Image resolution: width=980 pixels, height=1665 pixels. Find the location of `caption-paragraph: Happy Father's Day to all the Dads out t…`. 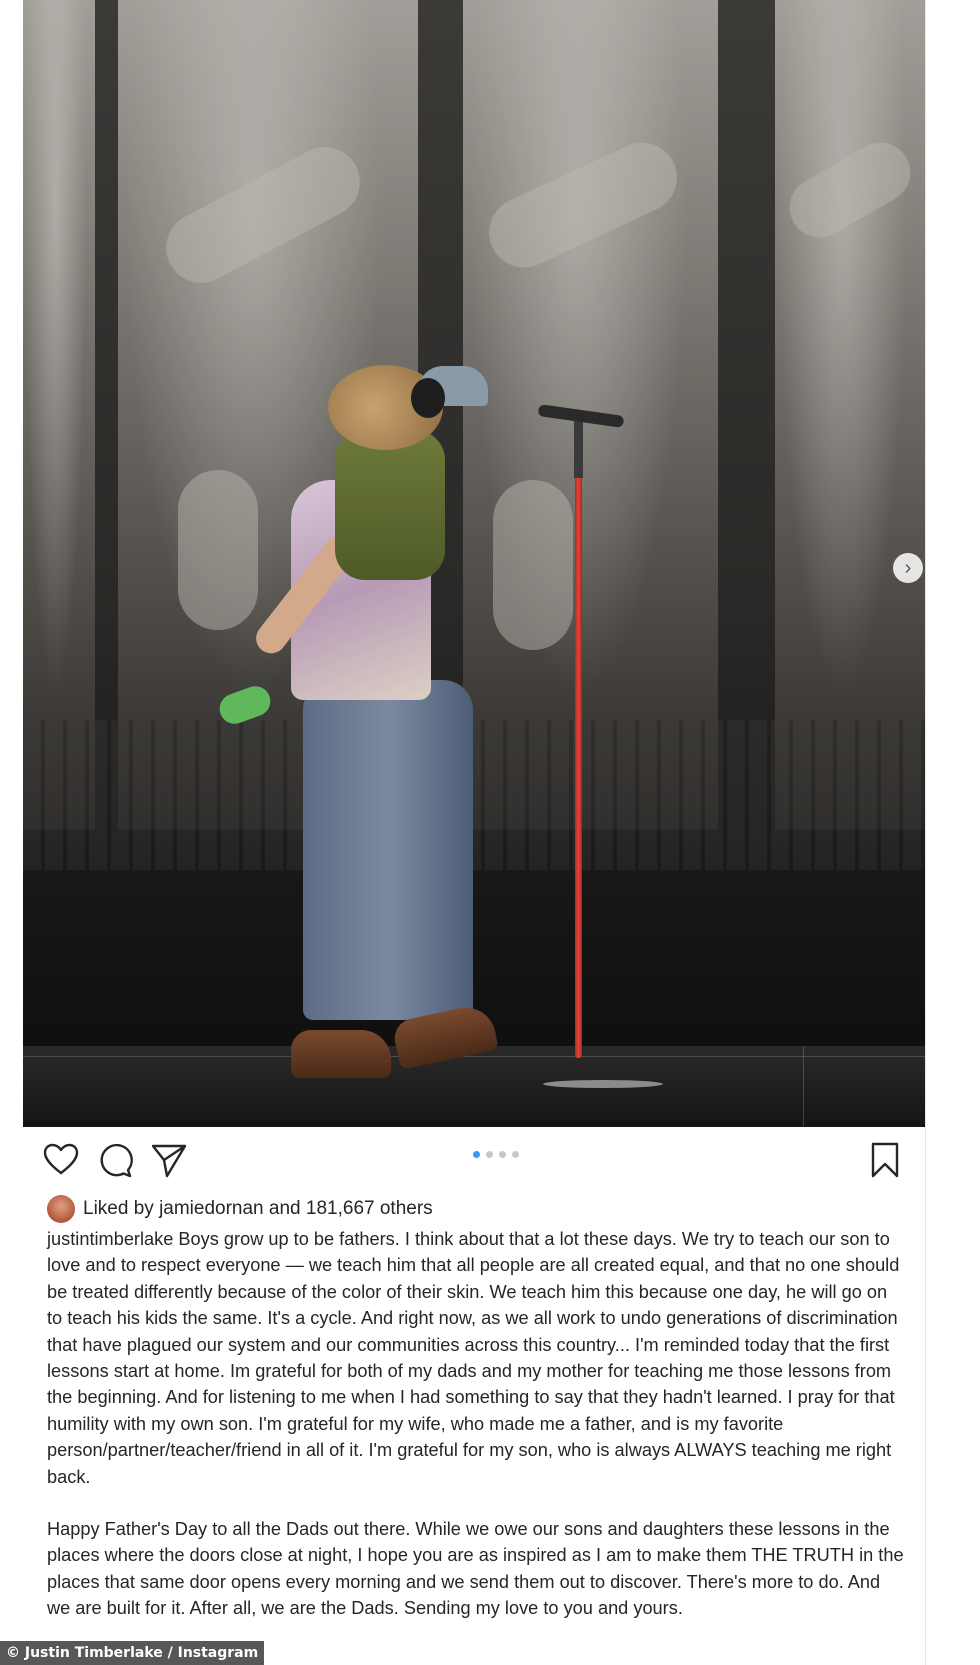

caption-paragraph: Happy Father's Day to all the Dads out t… is located at coordinates (477, 1569).